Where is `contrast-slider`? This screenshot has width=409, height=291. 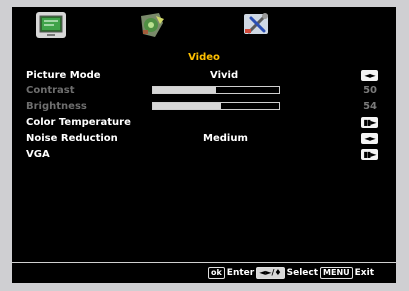 contrast-slider is located at coordinates (216, 90).